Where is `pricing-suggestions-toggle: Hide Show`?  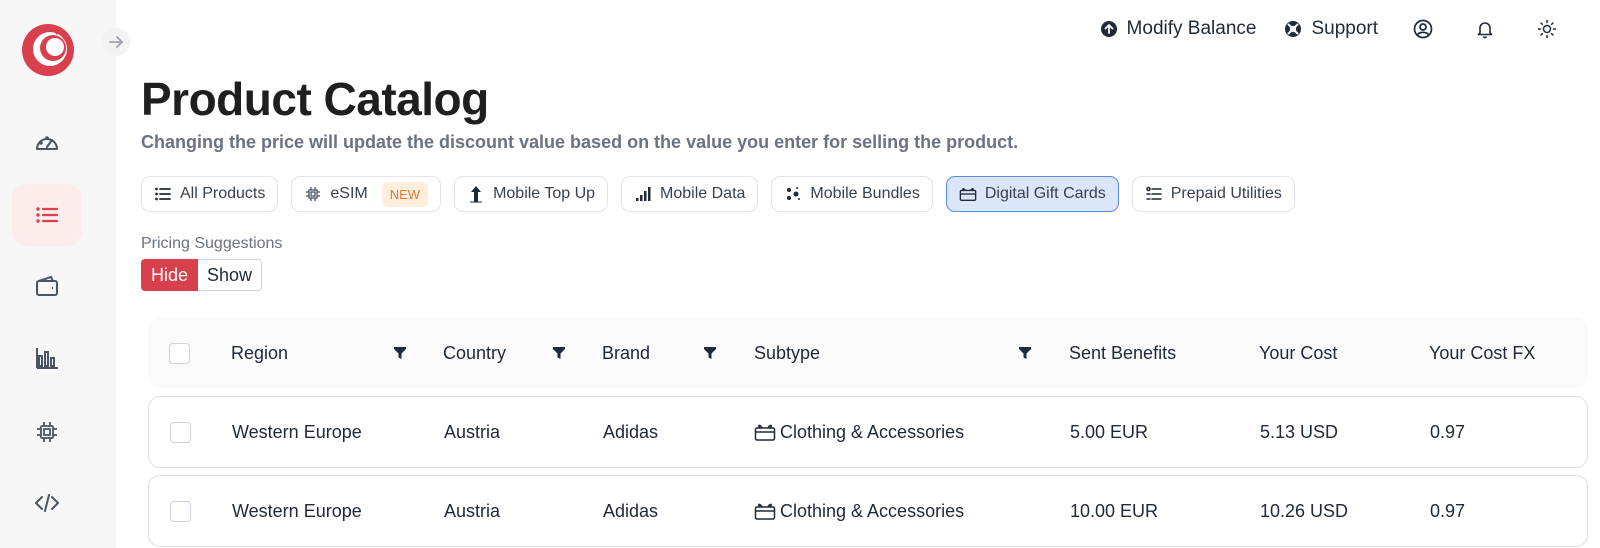
pricing-suggestions-toggle: Hide Show is located at coordinates (202, 275).